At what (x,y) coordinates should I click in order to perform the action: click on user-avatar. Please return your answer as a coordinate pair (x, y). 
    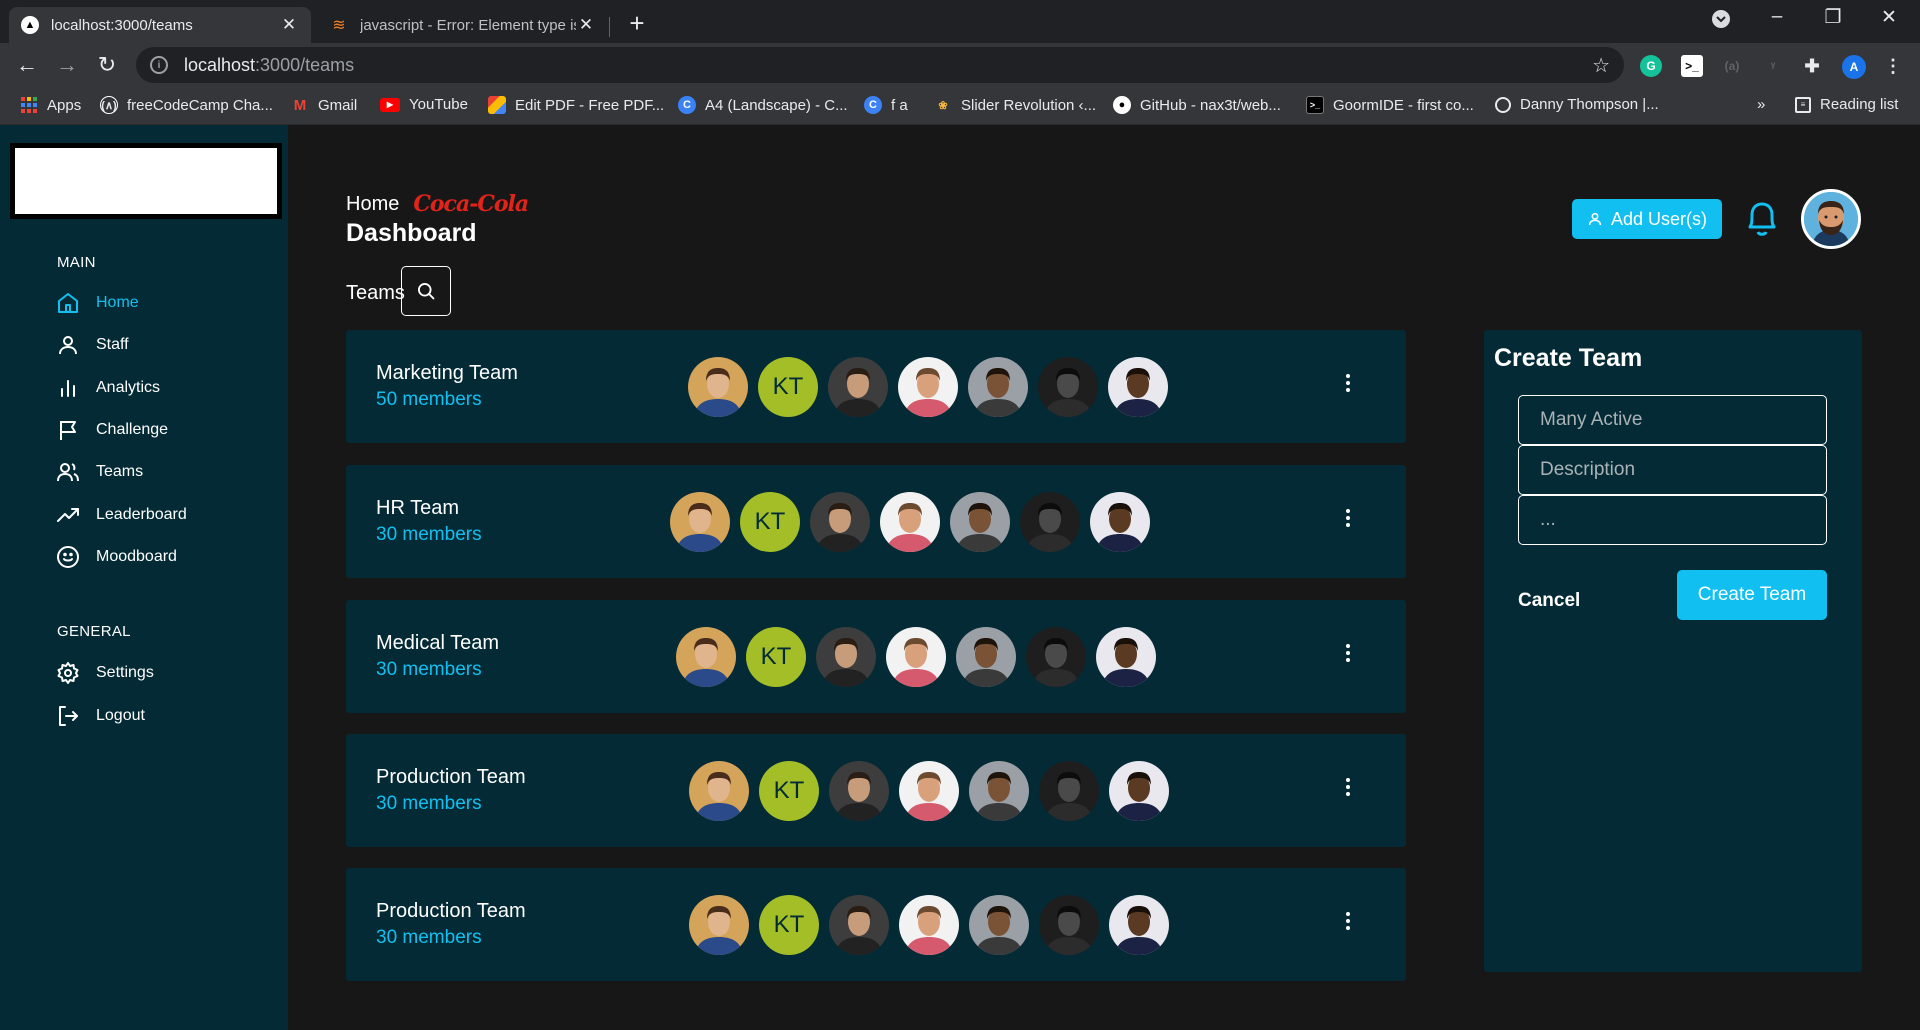
    Looking at the image, I should click on (1831, 219).